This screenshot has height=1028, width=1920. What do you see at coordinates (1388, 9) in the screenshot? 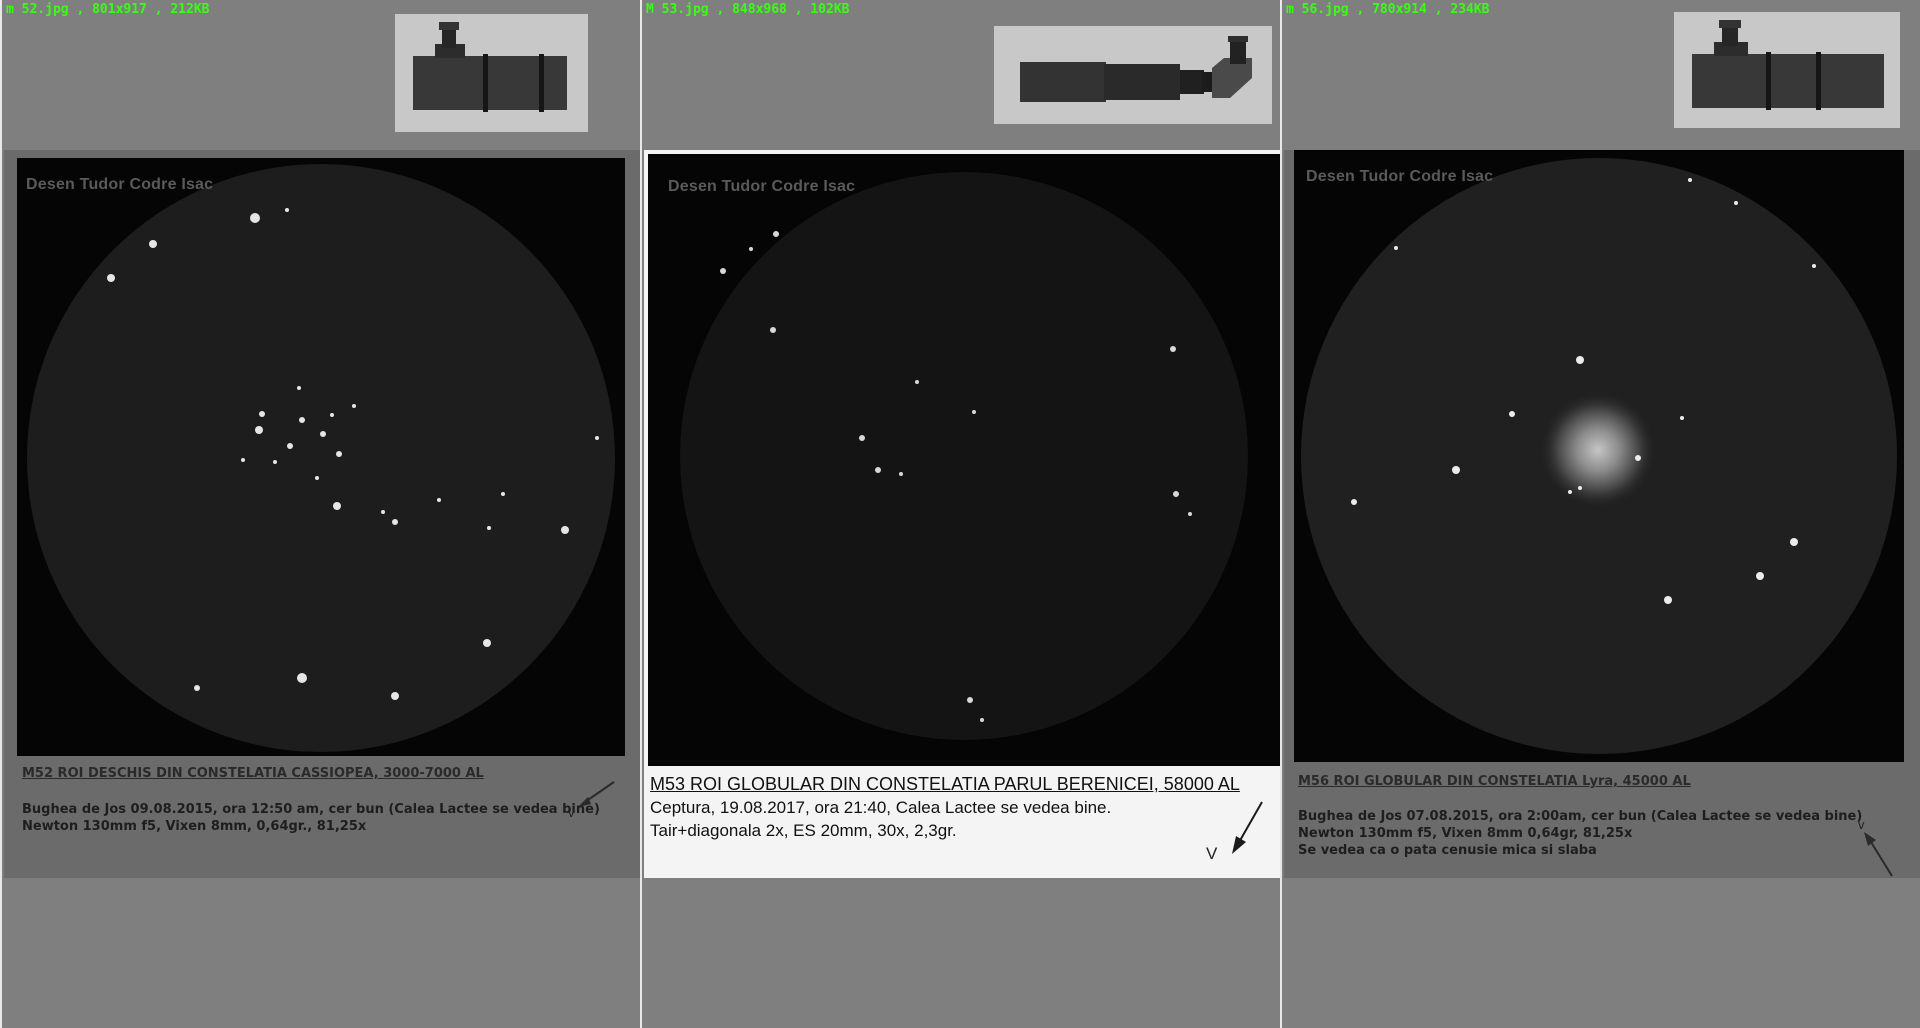
I see `file-info-label: m 56.jpg , 780x914 , 234KB` at bounding box center [1388, 9].